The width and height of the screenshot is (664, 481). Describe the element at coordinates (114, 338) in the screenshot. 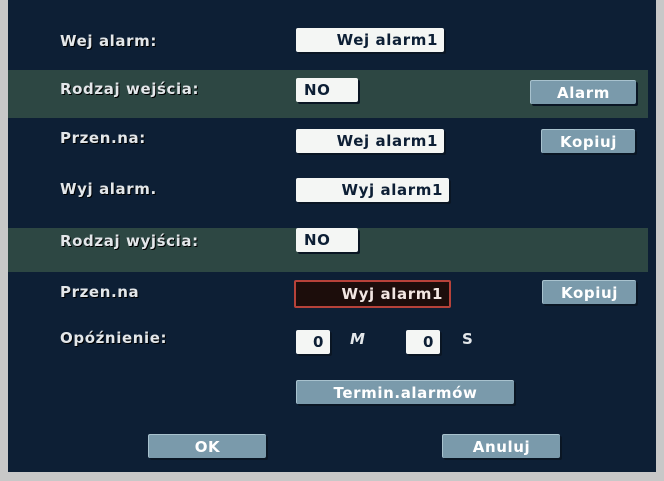

I see `delay-label: Opóźnienie:` at that location.